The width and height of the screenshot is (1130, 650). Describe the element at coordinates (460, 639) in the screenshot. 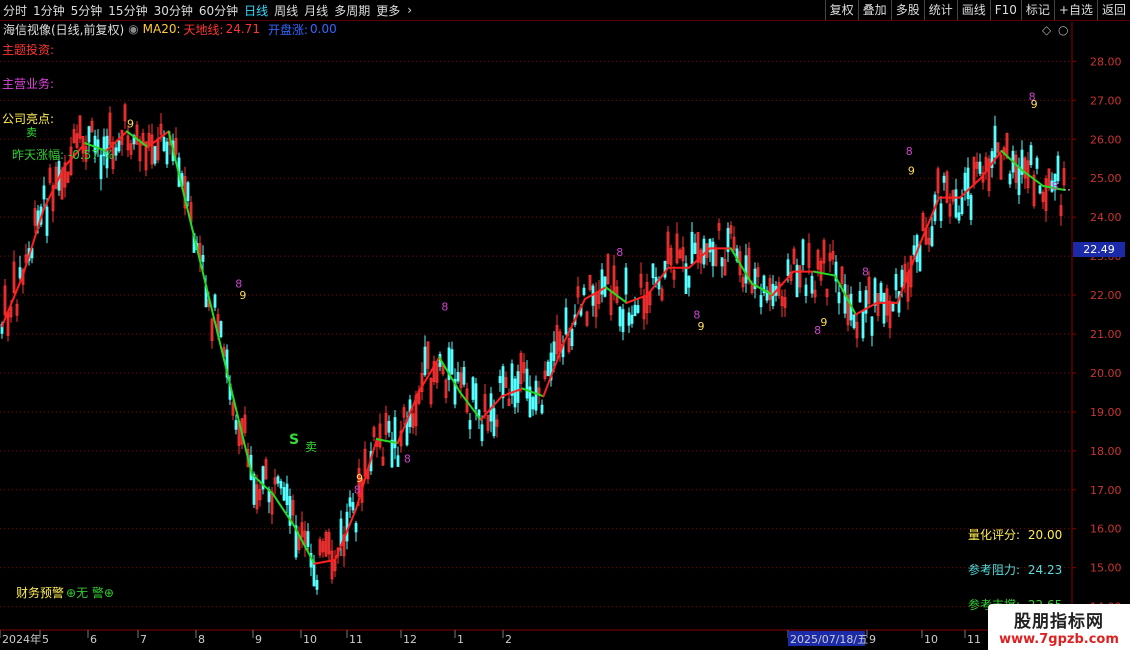

I see `x-tick-label: 1` at that location.